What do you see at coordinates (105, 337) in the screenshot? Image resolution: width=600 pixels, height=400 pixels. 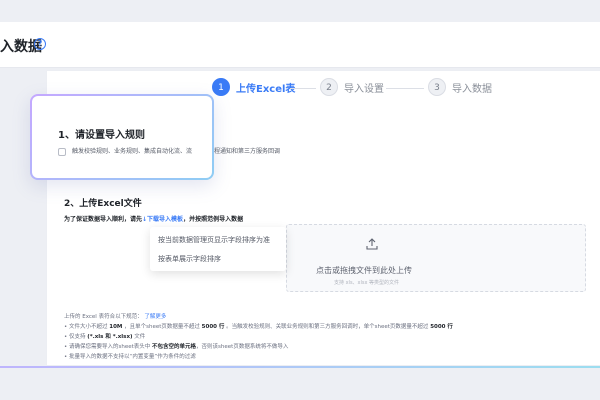 I see `notes-line-format: • 仅支持 (*.xls 和 *.xlsx) 文件` at bounding box center [105, 337].